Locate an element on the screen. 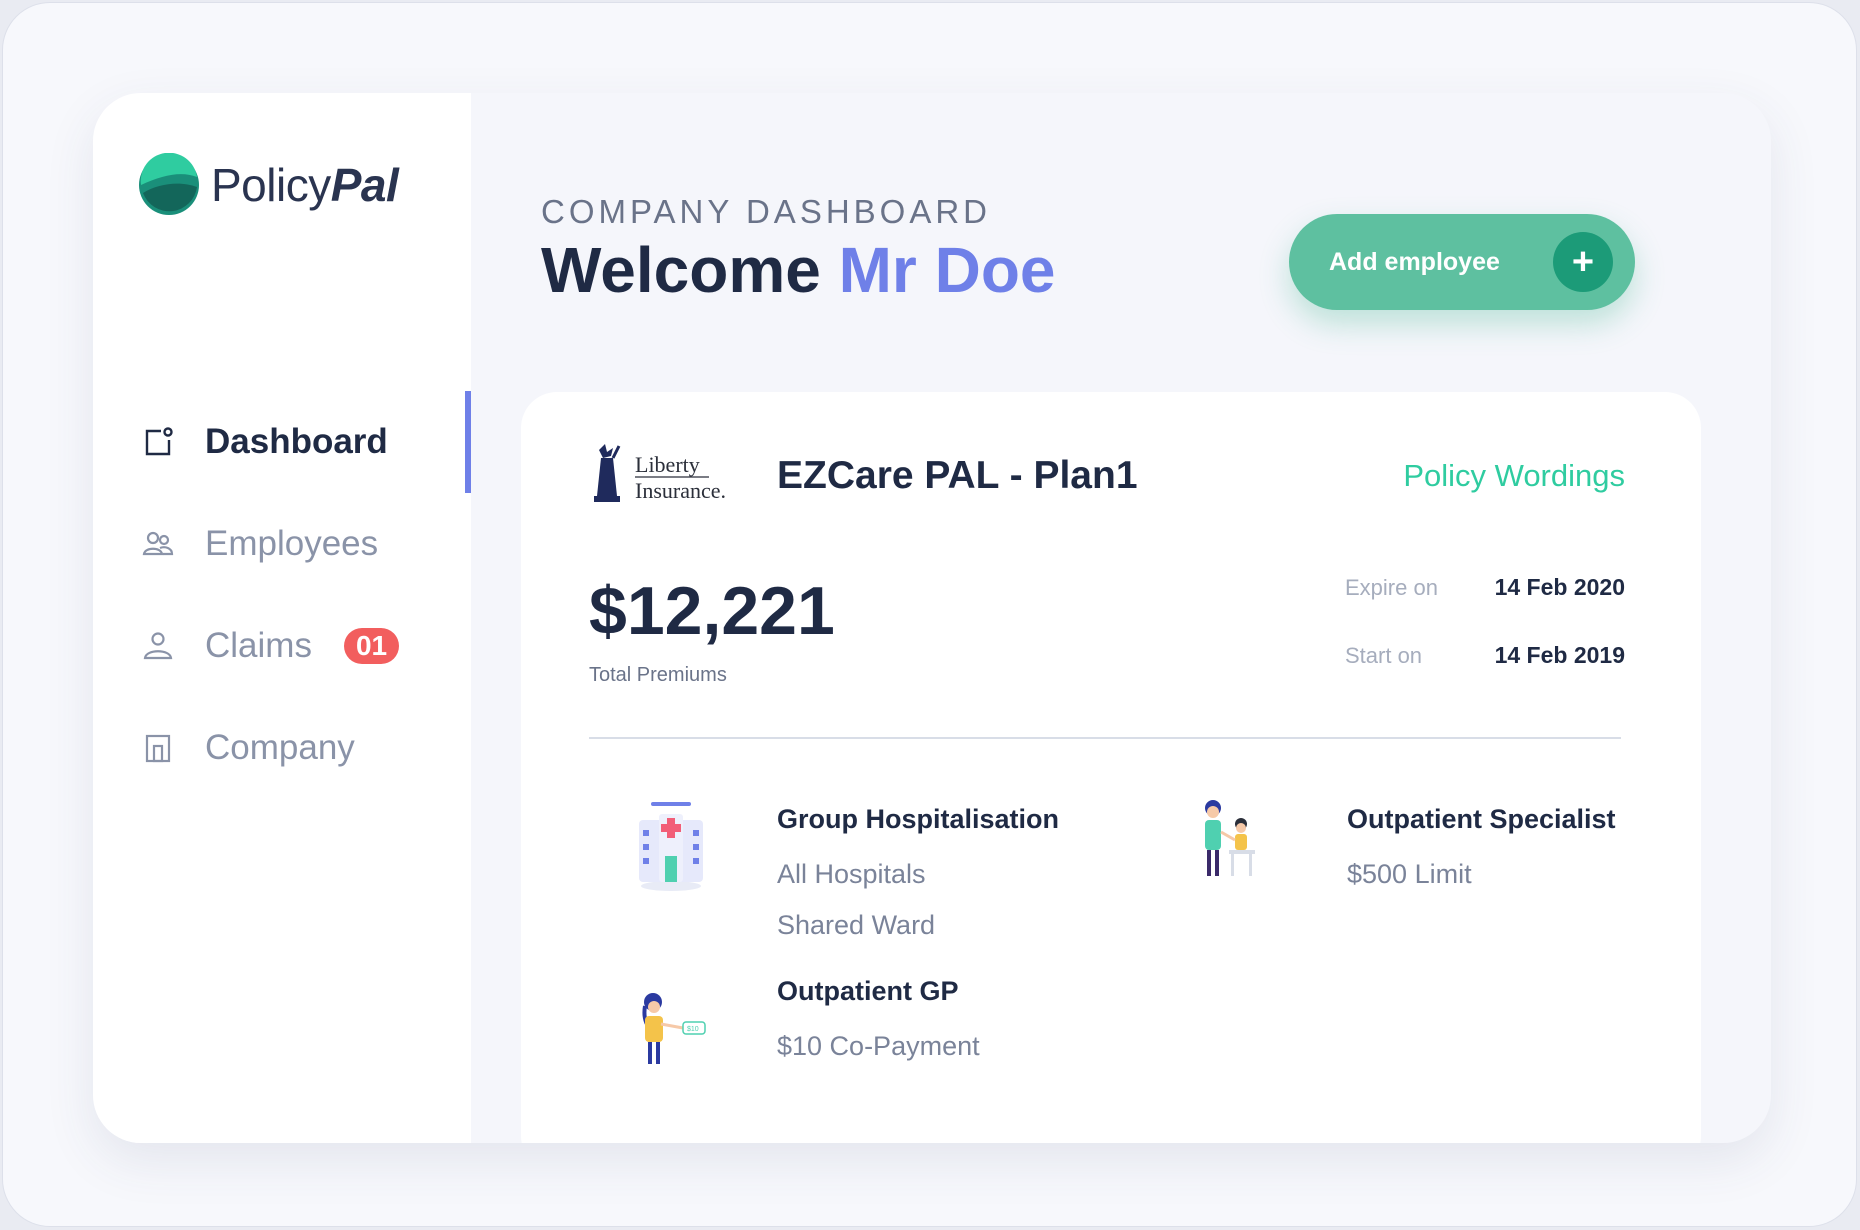  sidebar-item-label: Company is located at coordinates (280, 747).